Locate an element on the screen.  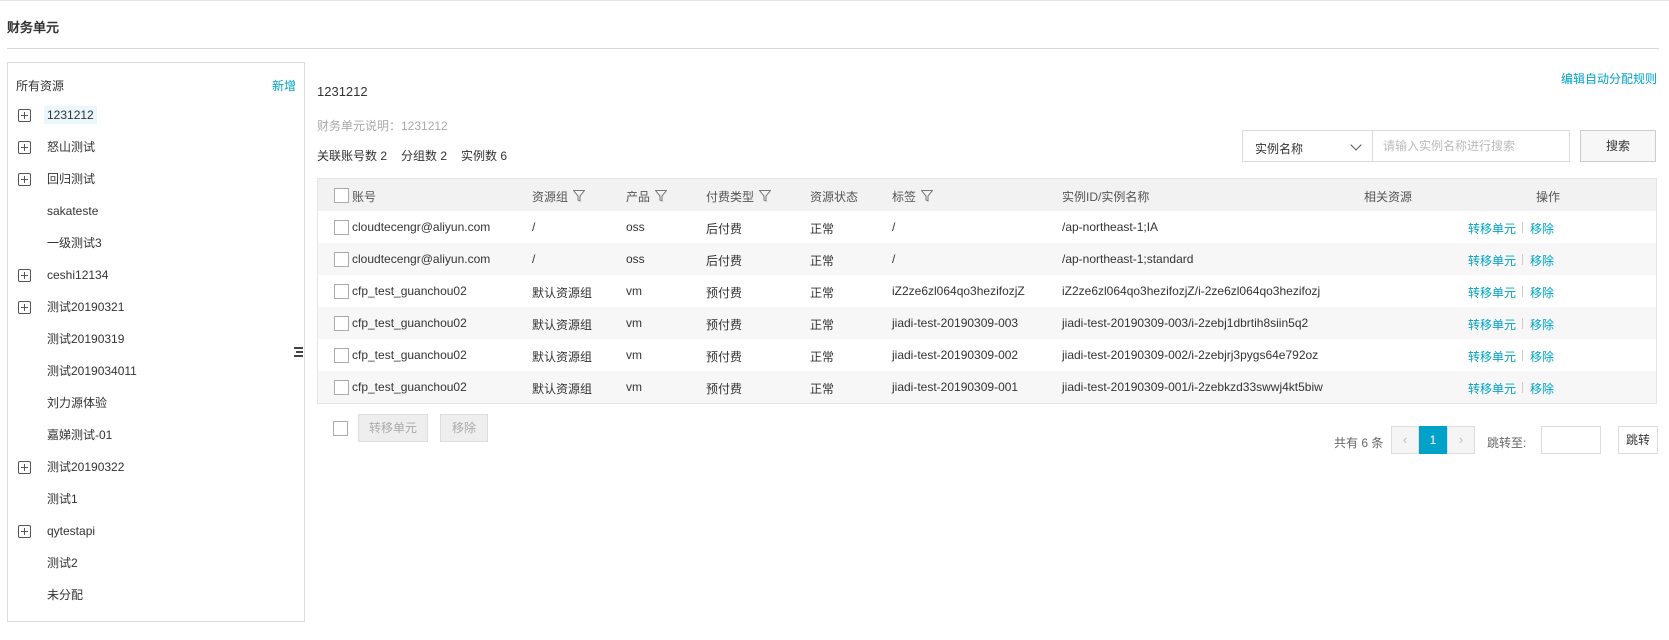
collapse-sidebar-icon is located at coordinates (297, 352).